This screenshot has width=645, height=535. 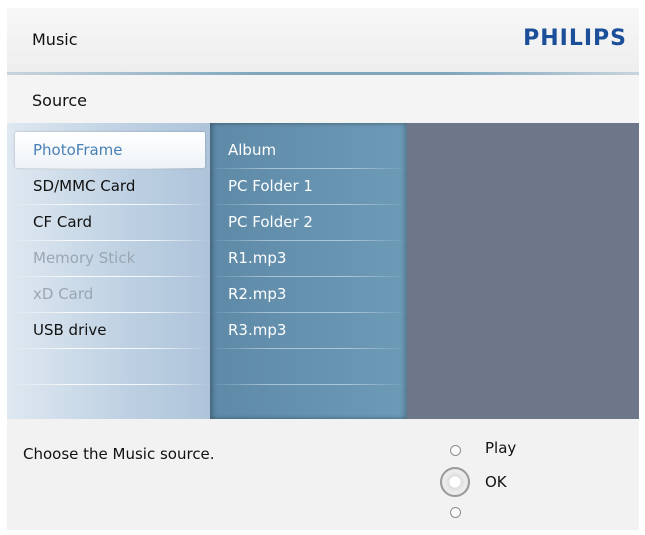 I want to click on ok-label: OK, so click(x=496, y=482).